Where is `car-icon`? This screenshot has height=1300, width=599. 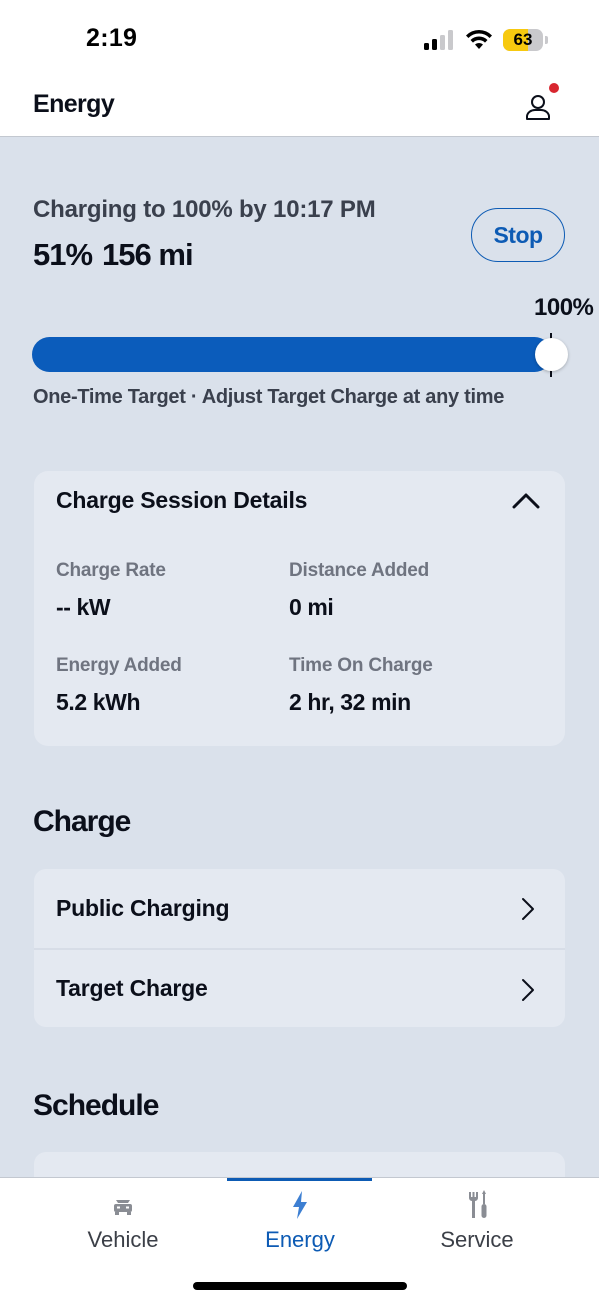
car-icon is located at coordinates (123, 1207).